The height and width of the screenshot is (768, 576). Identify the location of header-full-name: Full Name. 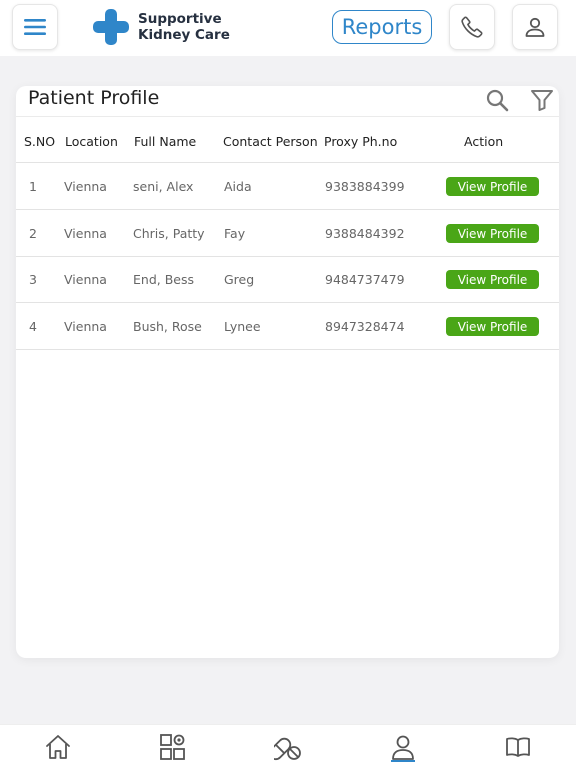
(165, 141).